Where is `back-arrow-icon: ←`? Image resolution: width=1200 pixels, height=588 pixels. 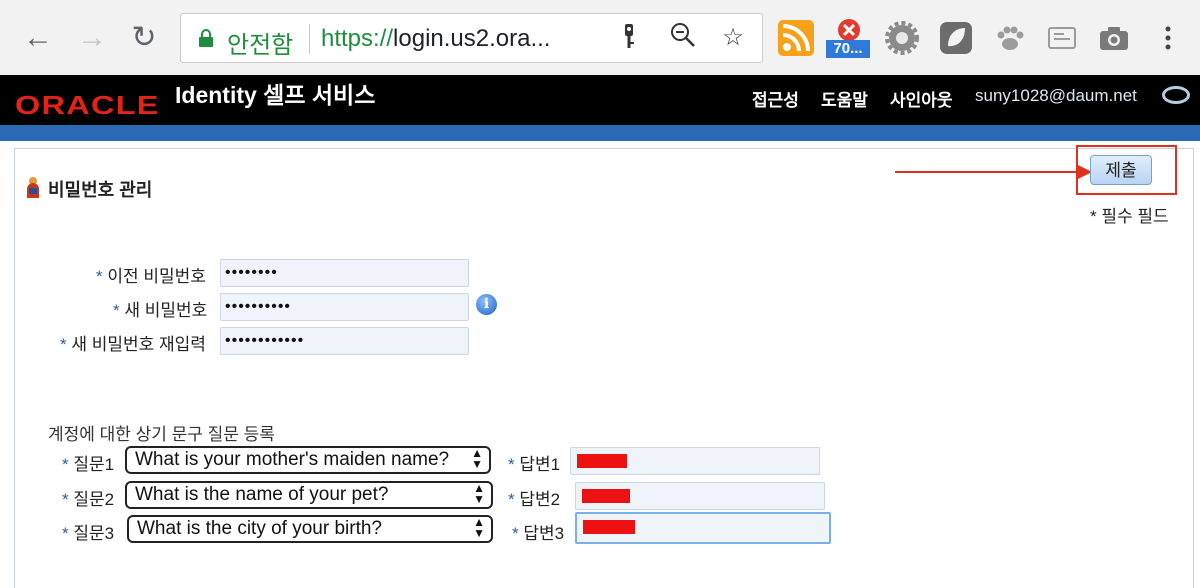
back-arrow-icon: ← is located at coordinates (38, 38).